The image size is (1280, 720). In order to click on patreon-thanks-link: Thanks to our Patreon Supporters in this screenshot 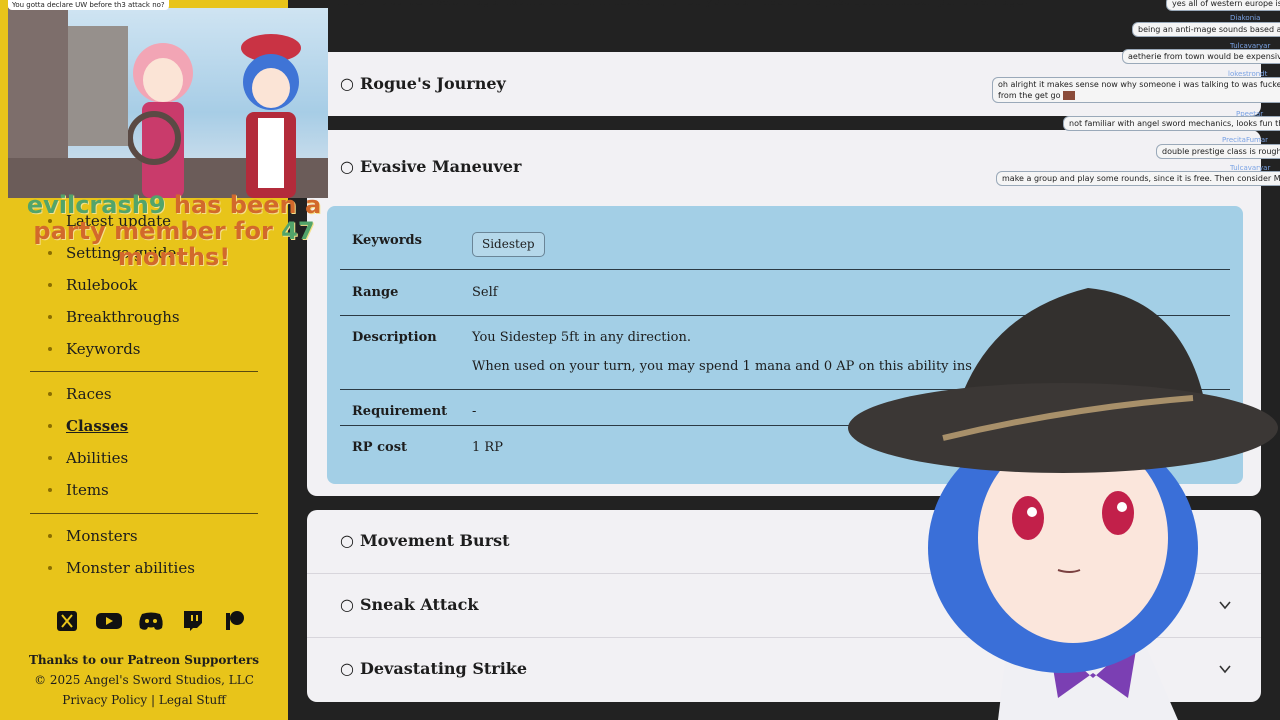, I will do `click(144, 660)`.